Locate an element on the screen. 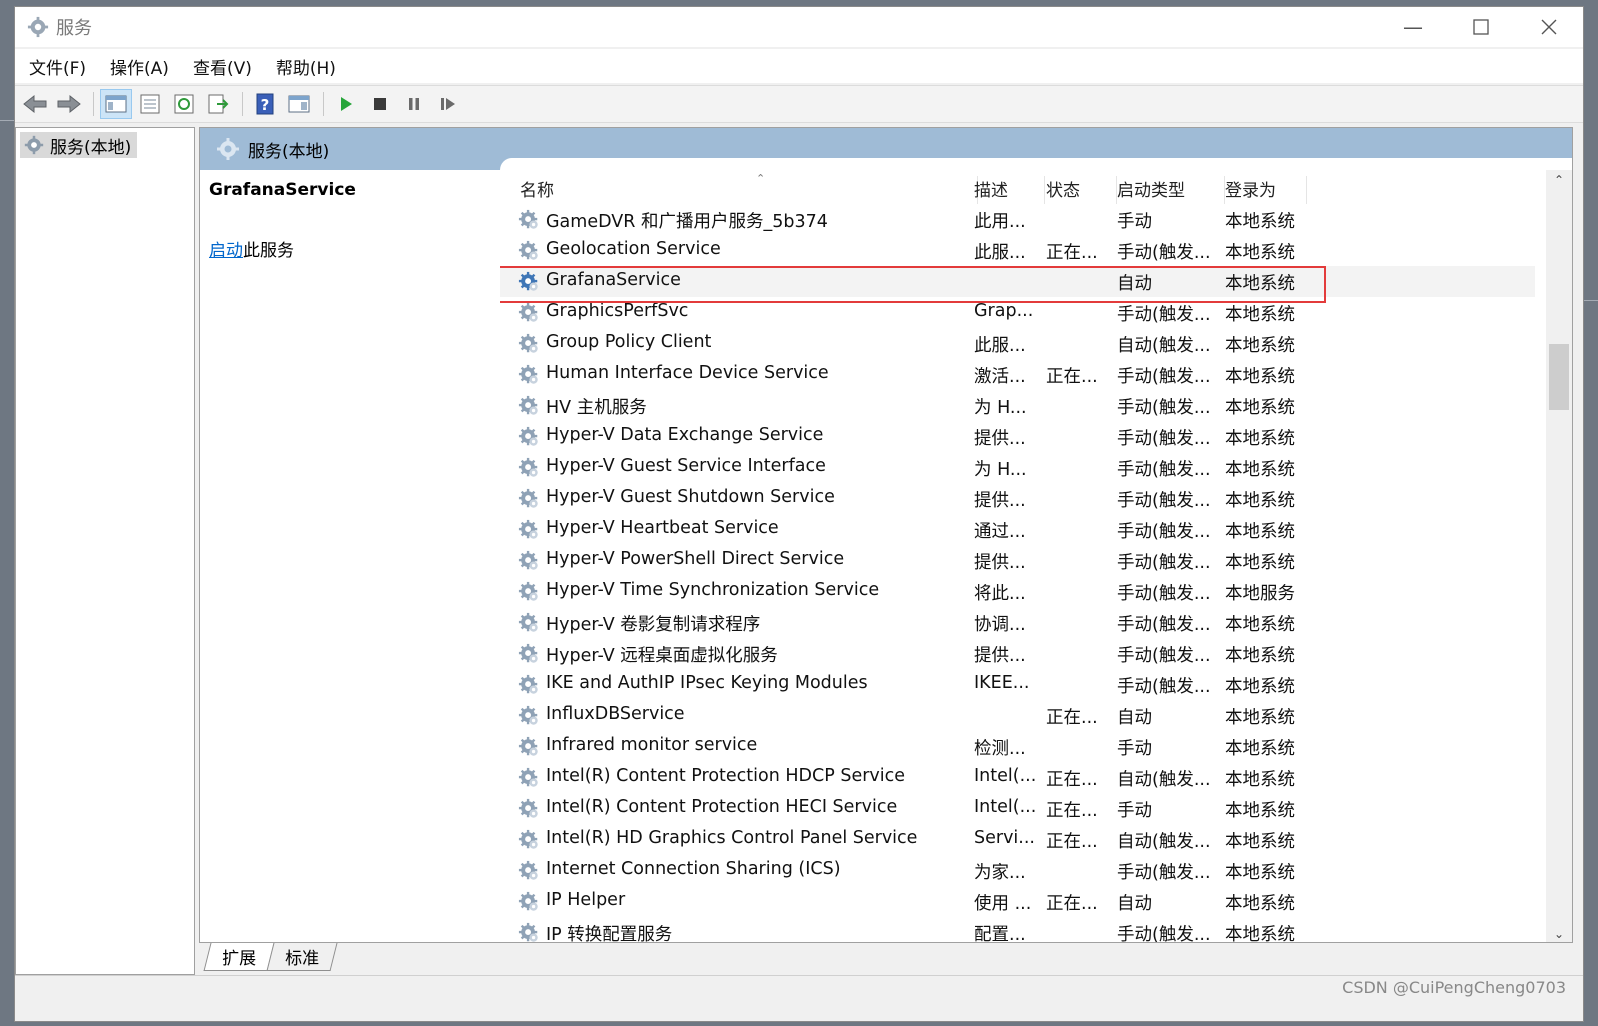 The image size is (1598, 1026). table-row: Hyper-V 远程桌面虚拟化服务 提供... 手动(触发... 本地系统 is located at coordinates (1017, 653).